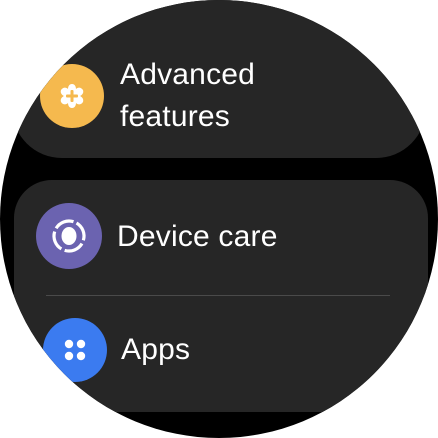 The height and width of the screenshot is (438, 438). I want to click on apps-grid-icon, so click(75, 350).